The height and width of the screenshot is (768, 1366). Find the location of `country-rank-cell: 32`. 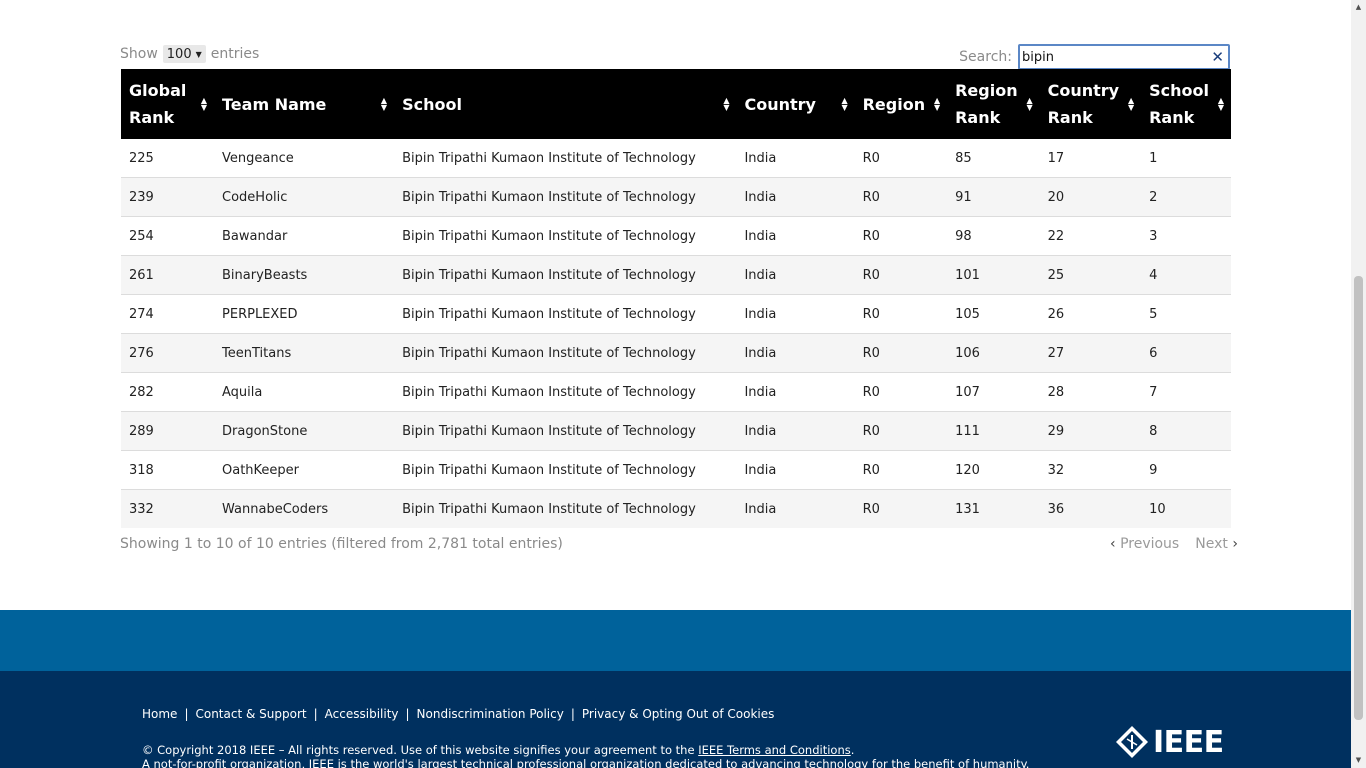

country-rank-cell: 32 is located at coordinates (1090, 470).